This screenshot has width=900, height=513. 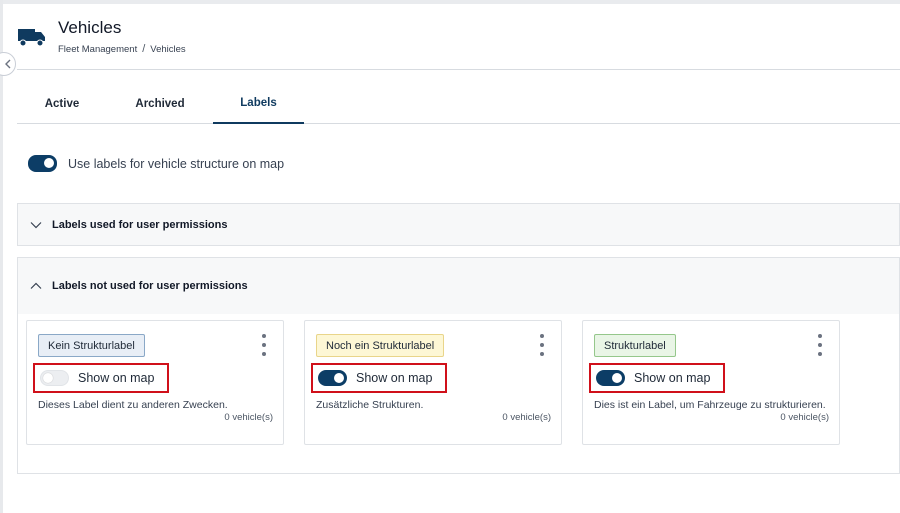 I want to click on truck-icon, so click(x=31, y=38).